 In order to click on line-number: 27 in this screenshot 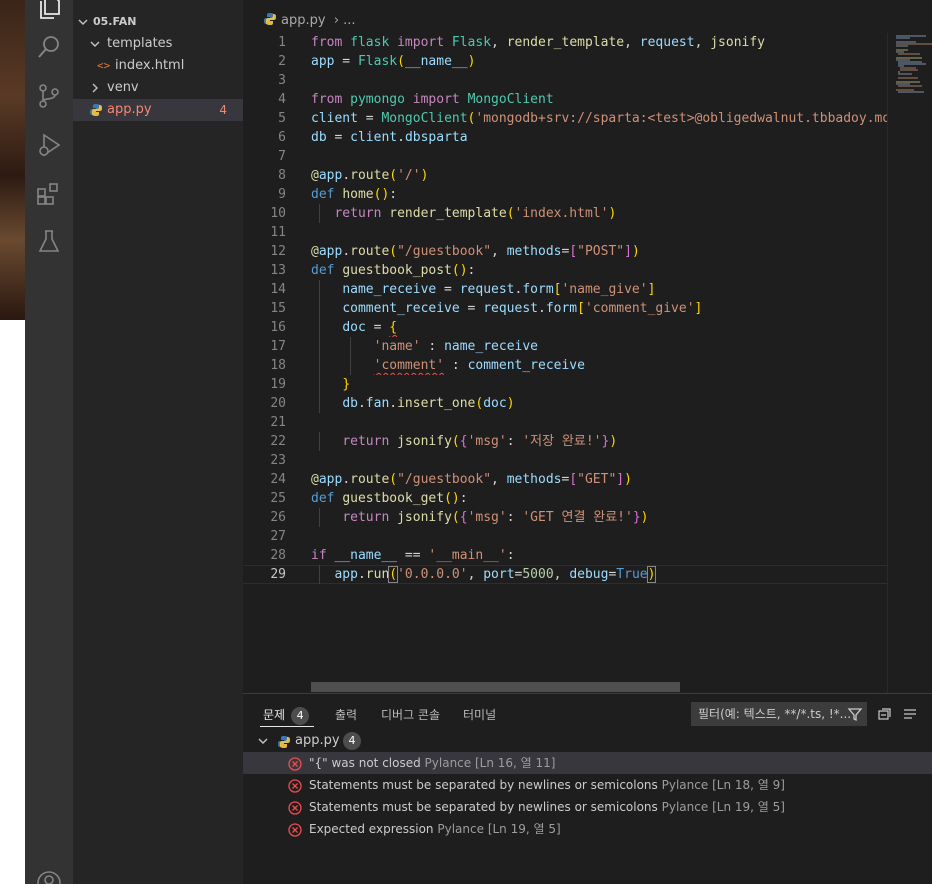, I will do `click(278, 536)`.